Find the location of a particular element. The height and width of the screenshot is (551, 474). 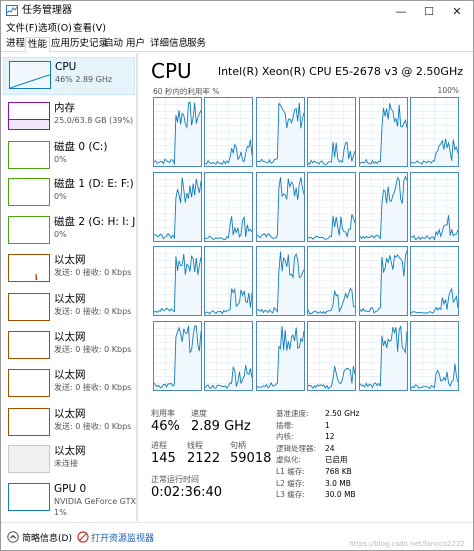

sidebar-item-value: 25.0/63.8 GB (39%) is located at coordinates (94, 120).